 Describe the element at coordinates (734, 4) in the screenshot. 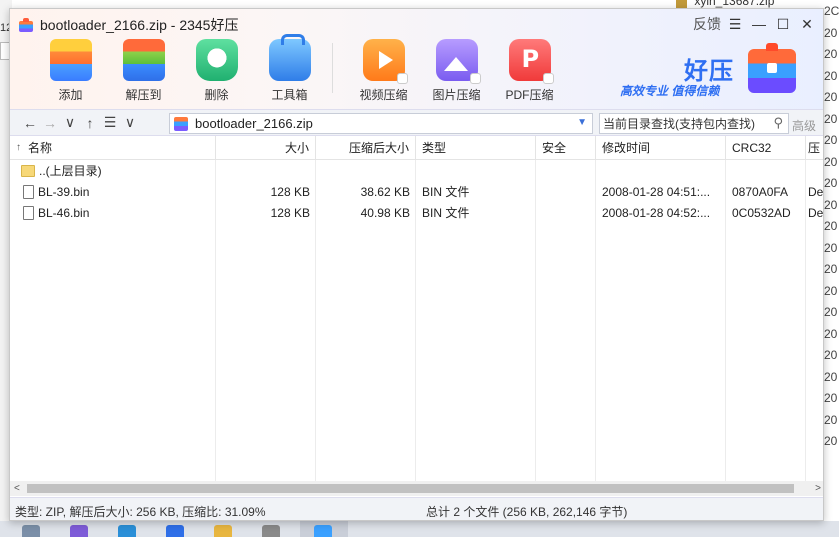

I see `background-file-name: xylh_13687.zip` at that location.